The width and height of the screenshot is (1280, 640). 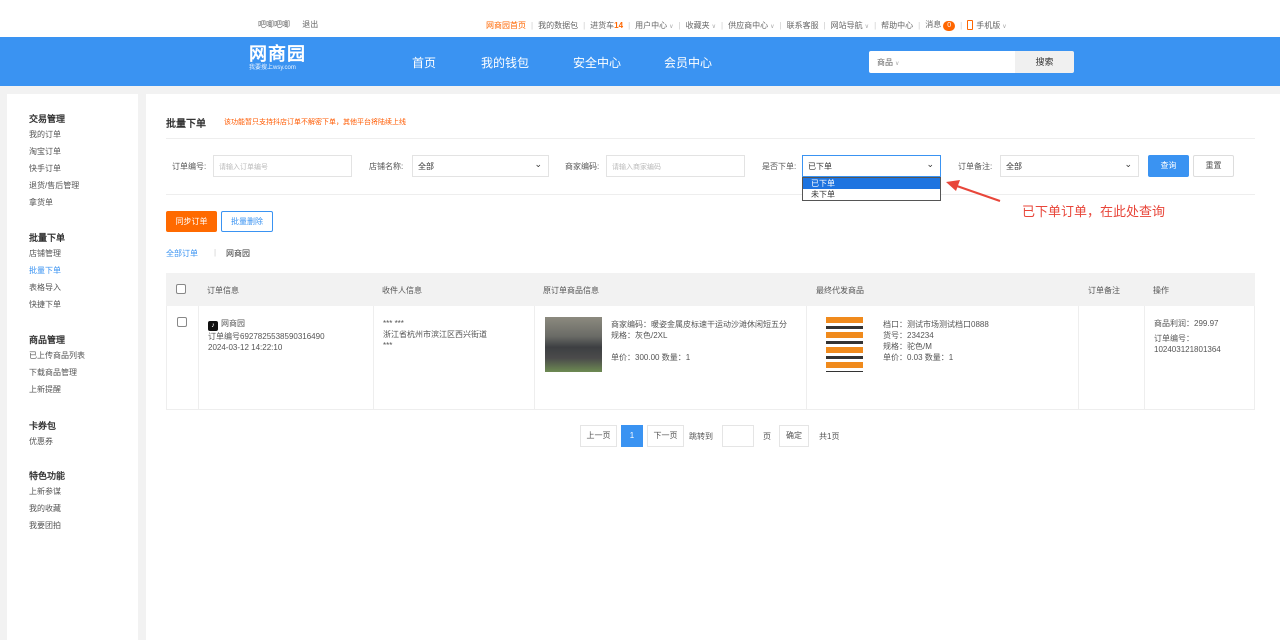 I want to click on sidebar-group-coupons: 卡券包 优惠券, so click(x=42, y=434).